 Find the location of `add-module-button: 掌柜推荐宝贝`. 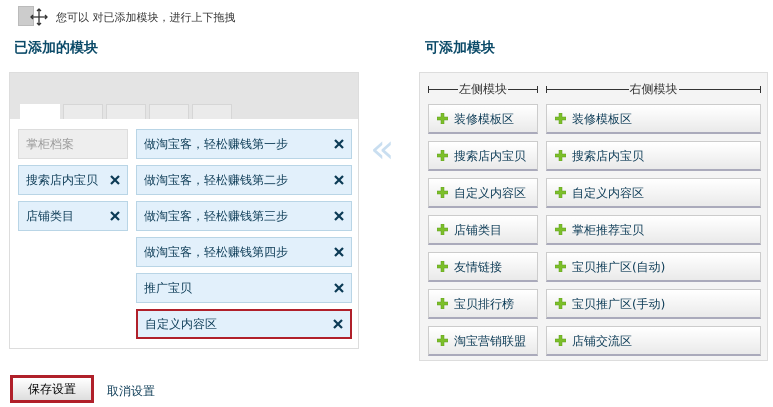

add-module-button: 掌柜推荐宝贝 is located at coordinates (653, 230).